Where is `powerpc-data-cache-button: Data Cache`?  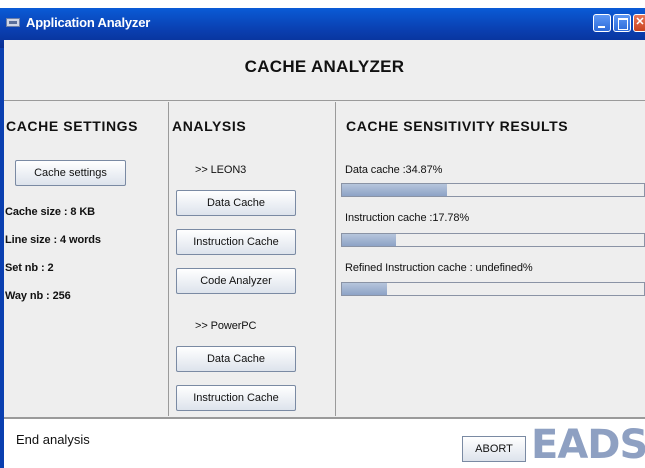 powerpc-data-cache-button: Data Cache is located at coordinates (236, 359).